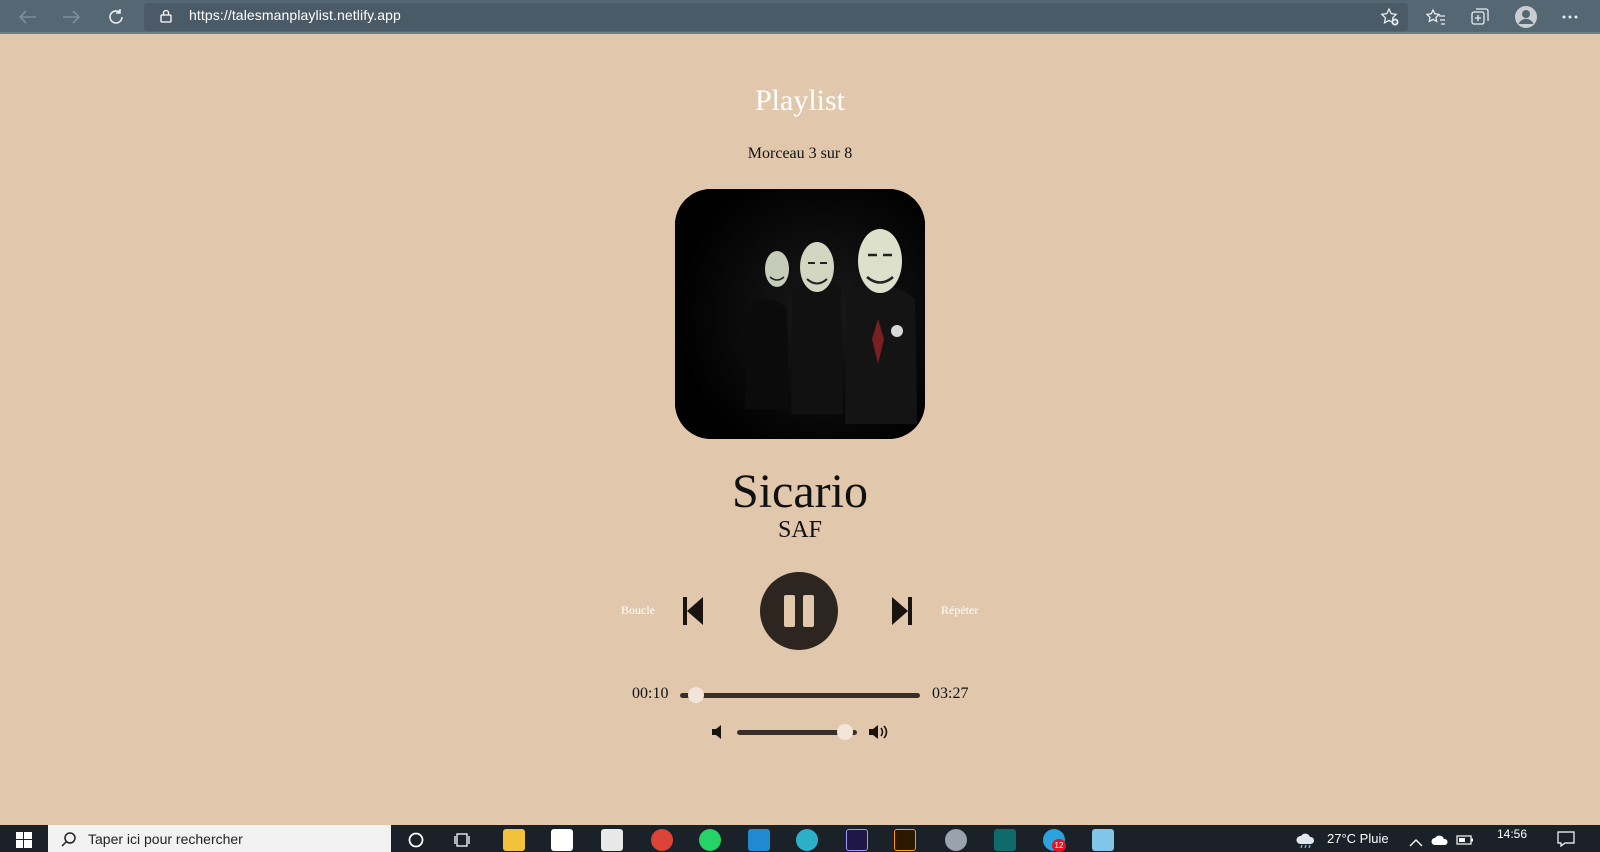  What do you see at coordinates (759, 840) in the screenshot?
I see `vscode-icon` at bounding box center [759, 840].